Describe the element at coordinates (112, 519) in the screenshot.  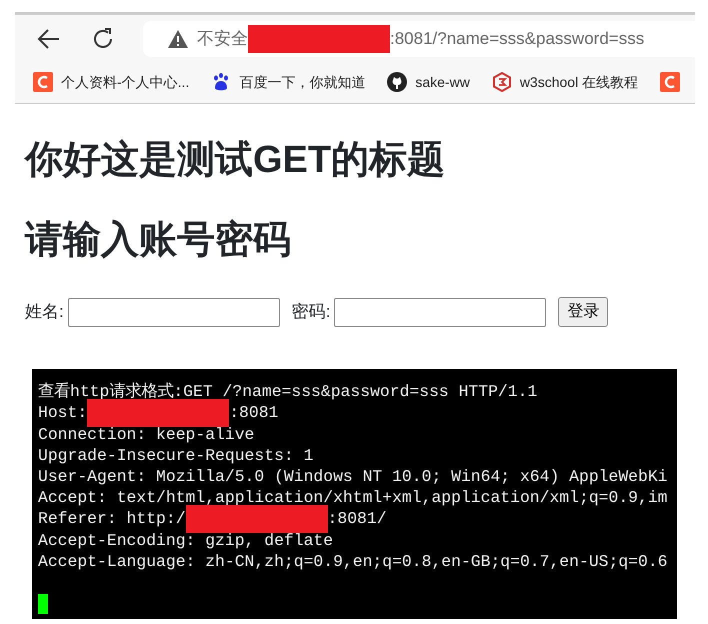
I see `terminal-text: Referer: http:/` at that location.